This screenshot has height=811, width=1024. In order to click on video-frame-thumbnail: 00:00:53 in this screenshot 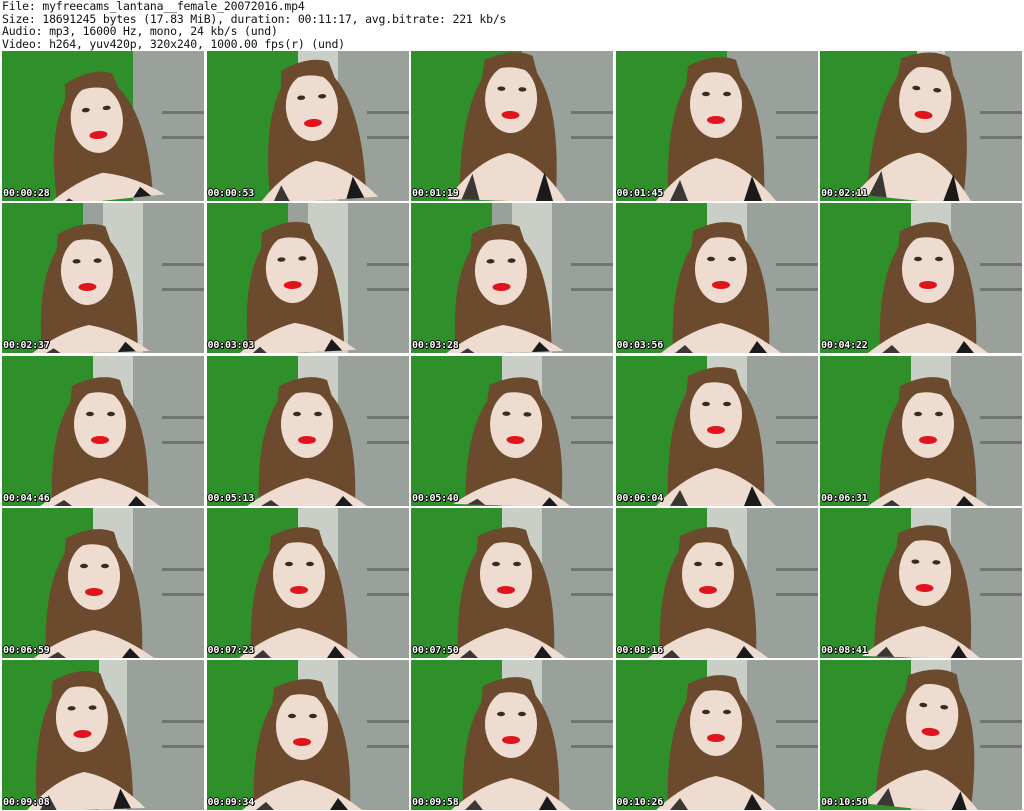, I will do `click(307, 126)`.